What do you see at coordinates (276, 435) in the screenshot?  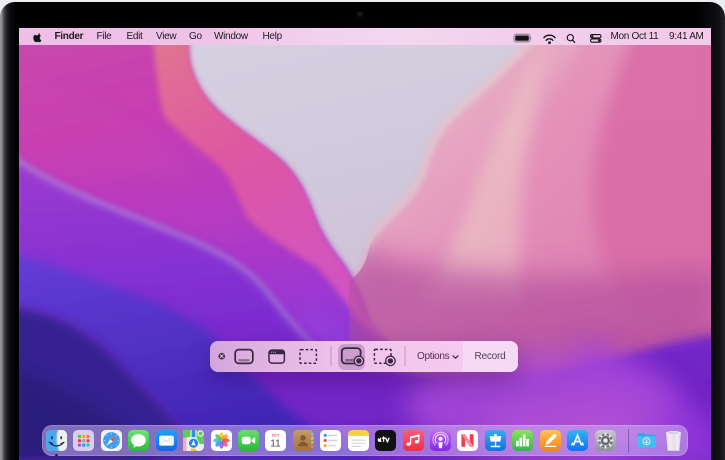 I see `svg-text: OCT` at bounding box center [276, 435].